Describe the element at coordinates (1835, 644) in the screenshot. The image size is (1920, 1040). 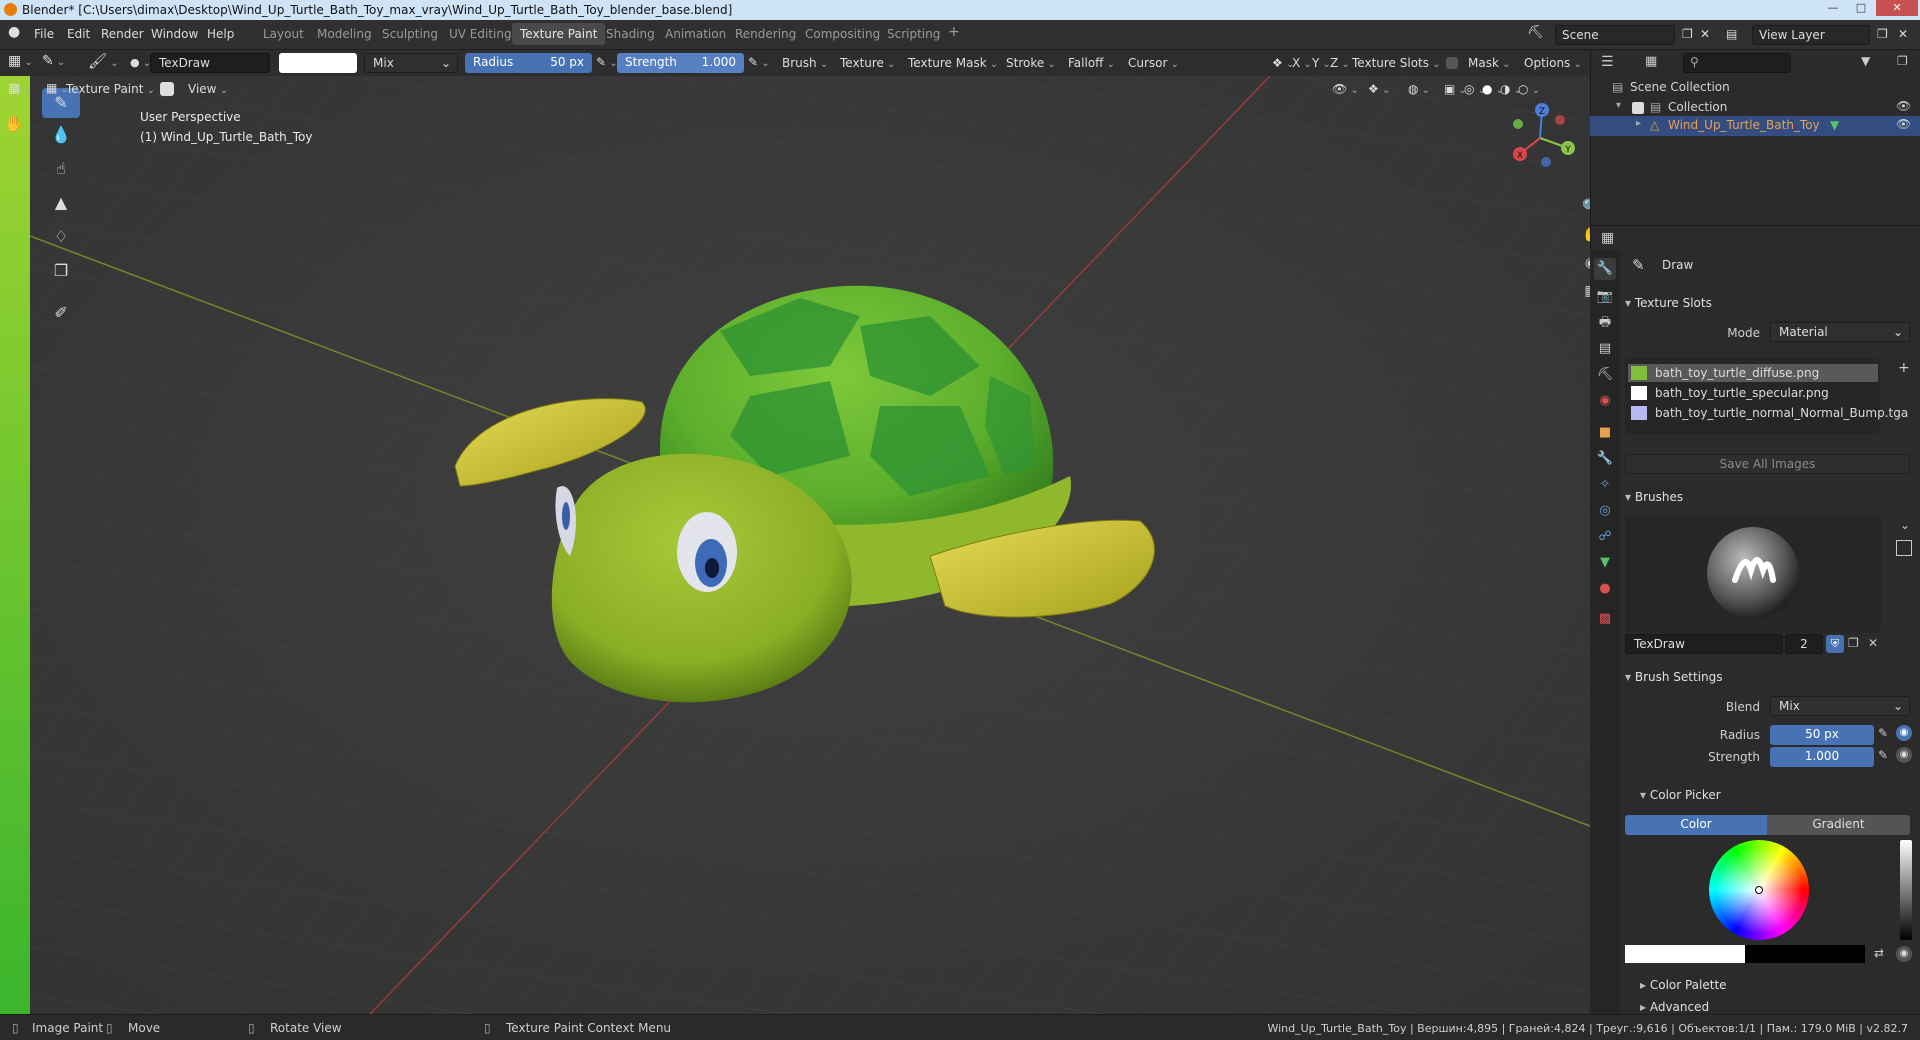
I see `fake-user-shield-icon: ⛨` at that location.